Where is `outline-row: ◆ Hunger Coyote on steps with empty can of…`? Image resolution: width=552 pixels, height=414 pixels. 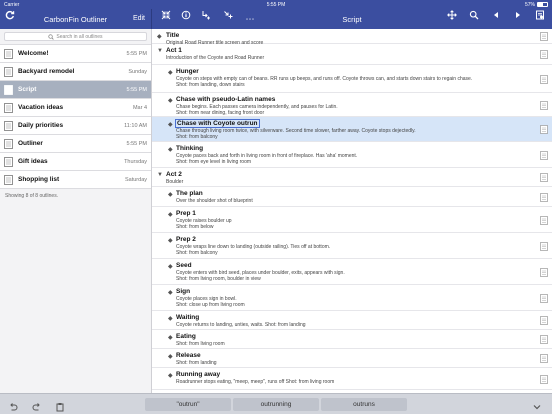 outline-row: ◆ Hunger Coyote on steps with empty can of… is located at coordinates (352, 79).